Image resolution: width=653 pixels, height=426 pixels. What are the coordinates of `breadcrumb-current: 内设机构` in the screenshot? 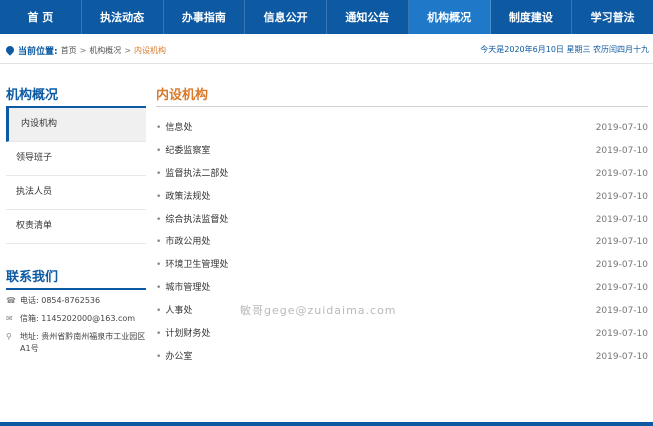 It's located at (150, 50).